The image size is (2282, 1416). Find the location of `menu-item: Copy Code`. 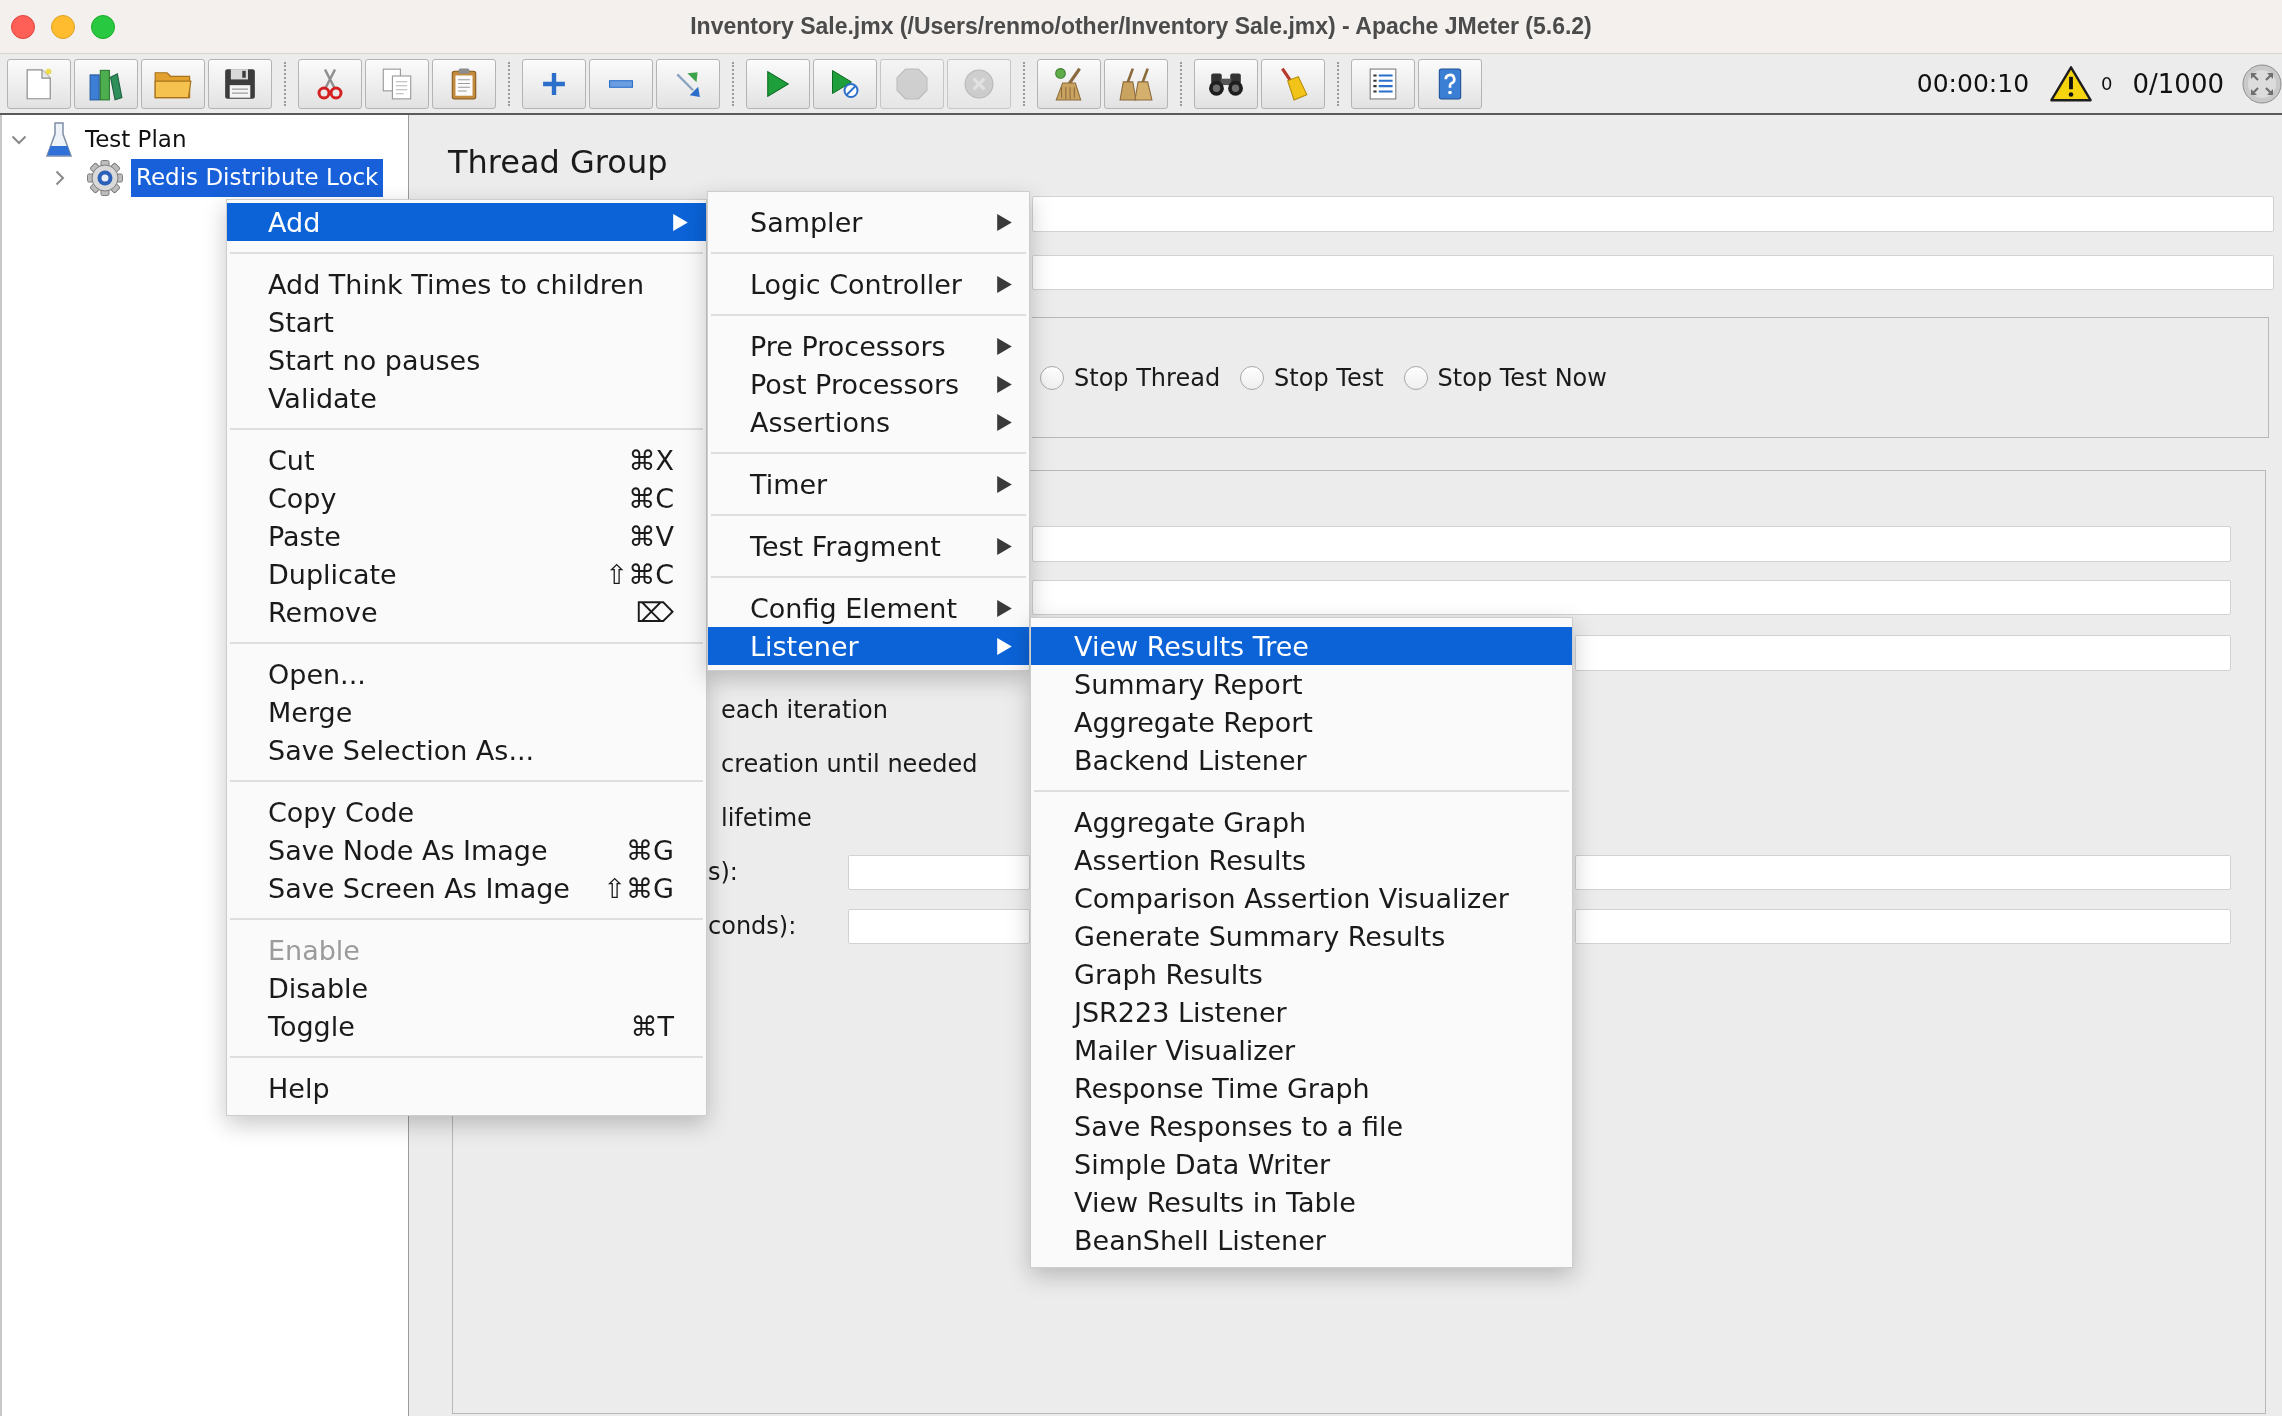

menu-item: Copy Code is located at coordinates (466, 812).